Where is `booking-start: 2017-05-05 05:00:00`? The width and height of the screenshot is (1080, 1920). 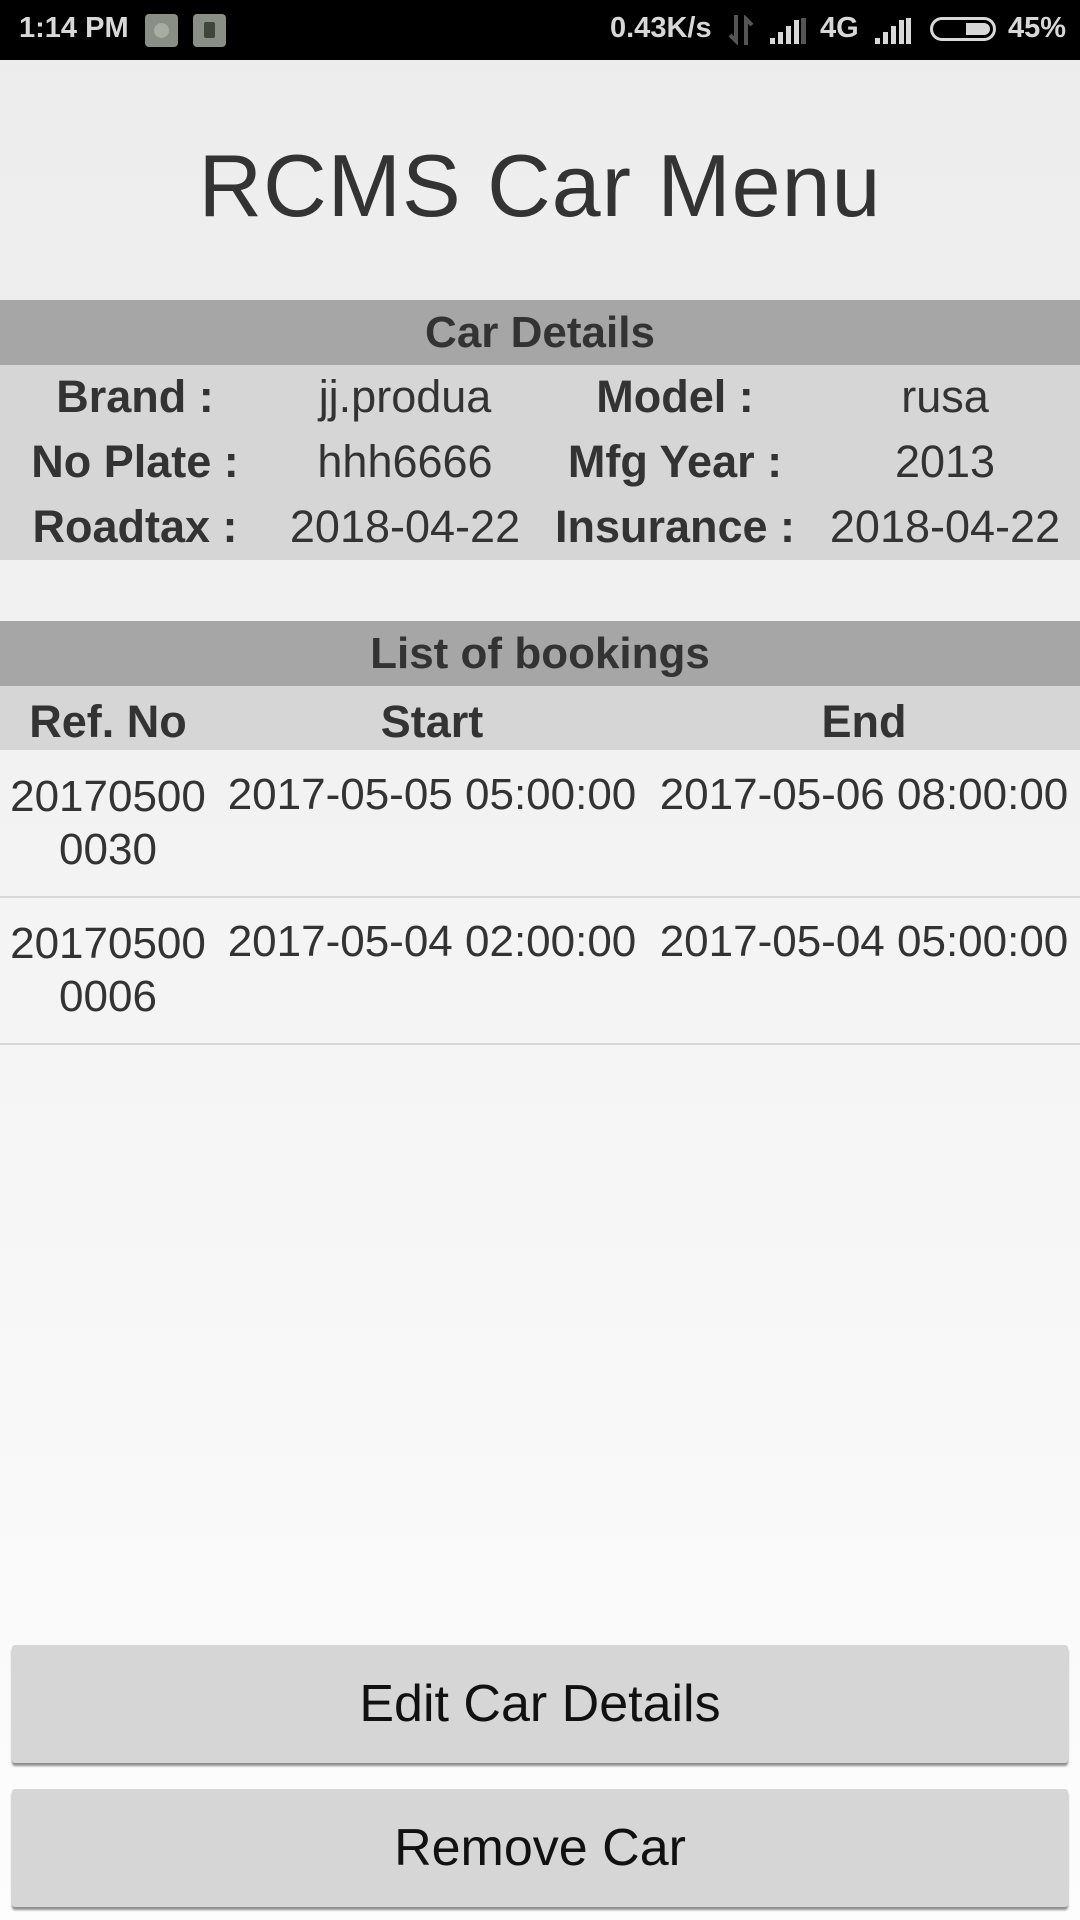 booking-start: 2017-05-05 05:00:00 is located at coordinates (432, 794).